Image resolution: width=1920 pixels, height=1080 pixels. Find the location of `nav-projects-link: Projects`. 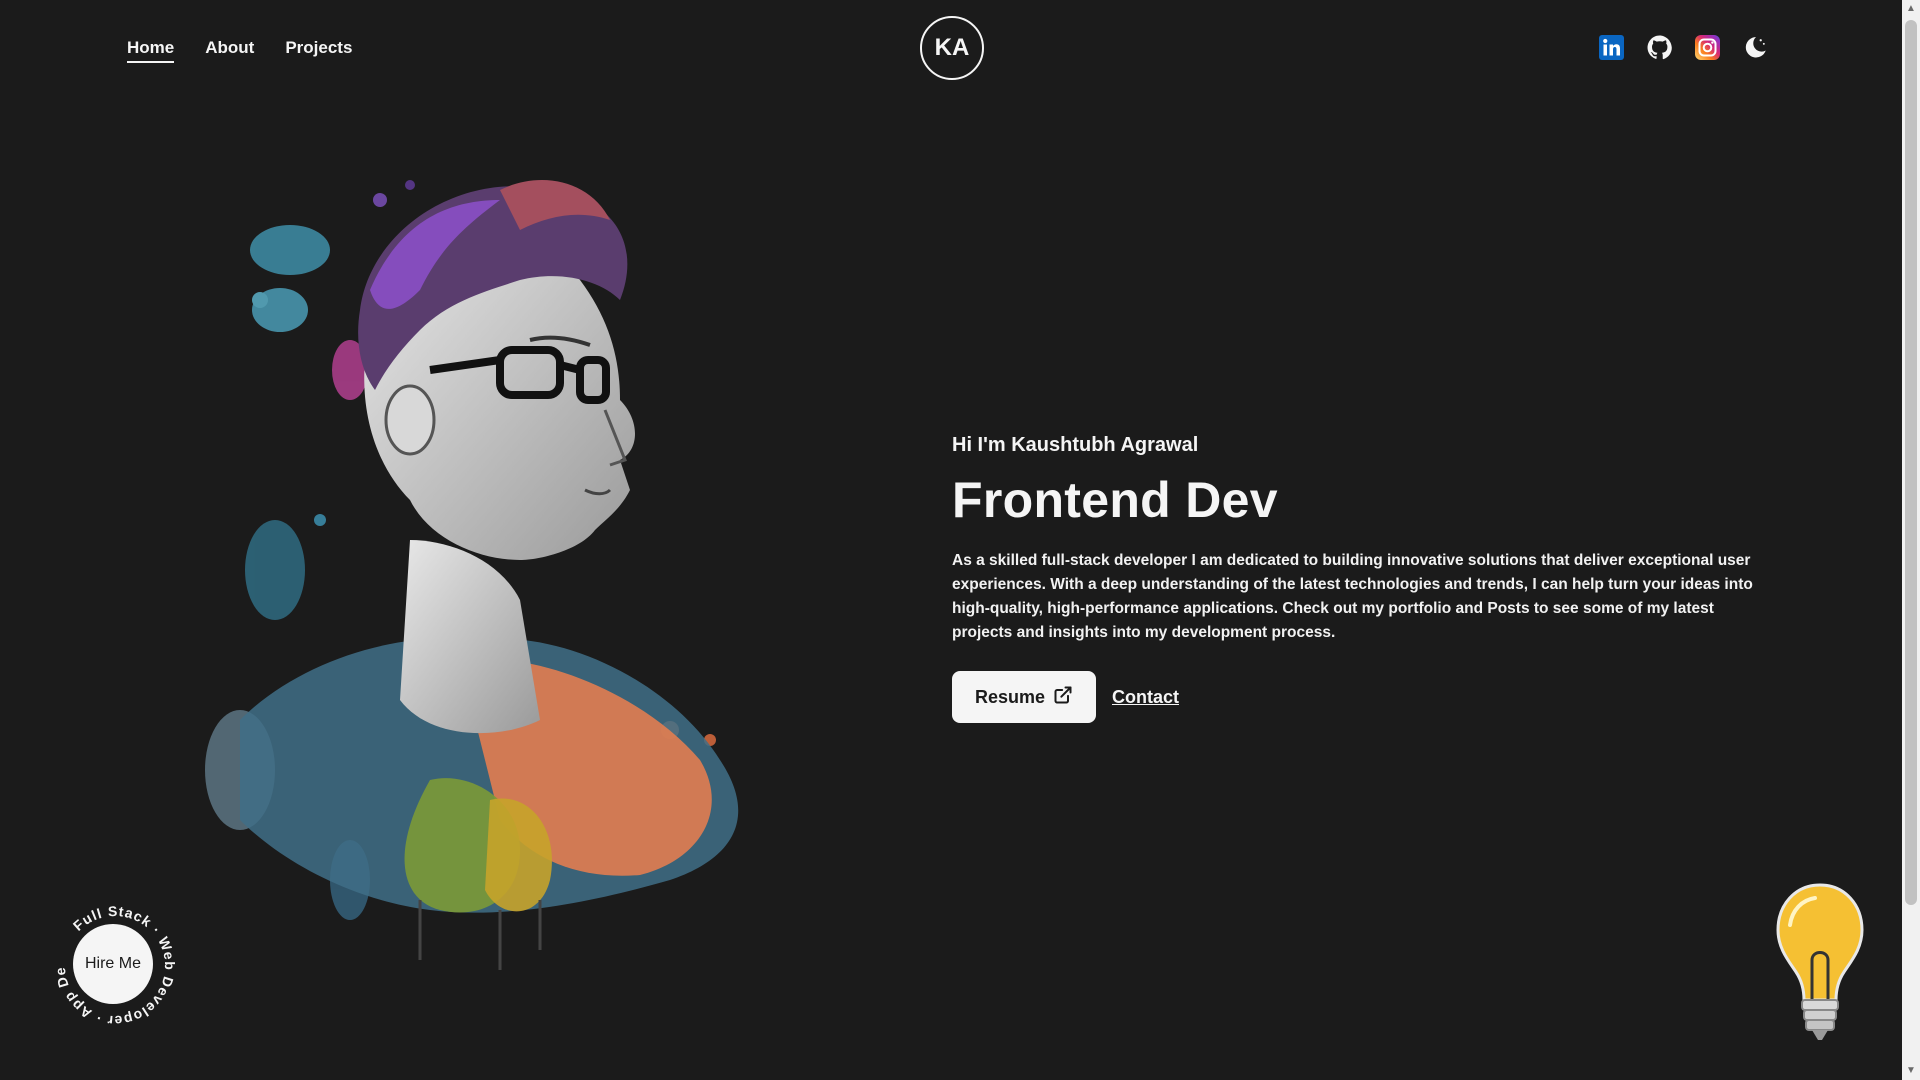

nav-projects-link: Projects is located at coordinates (318, 50).